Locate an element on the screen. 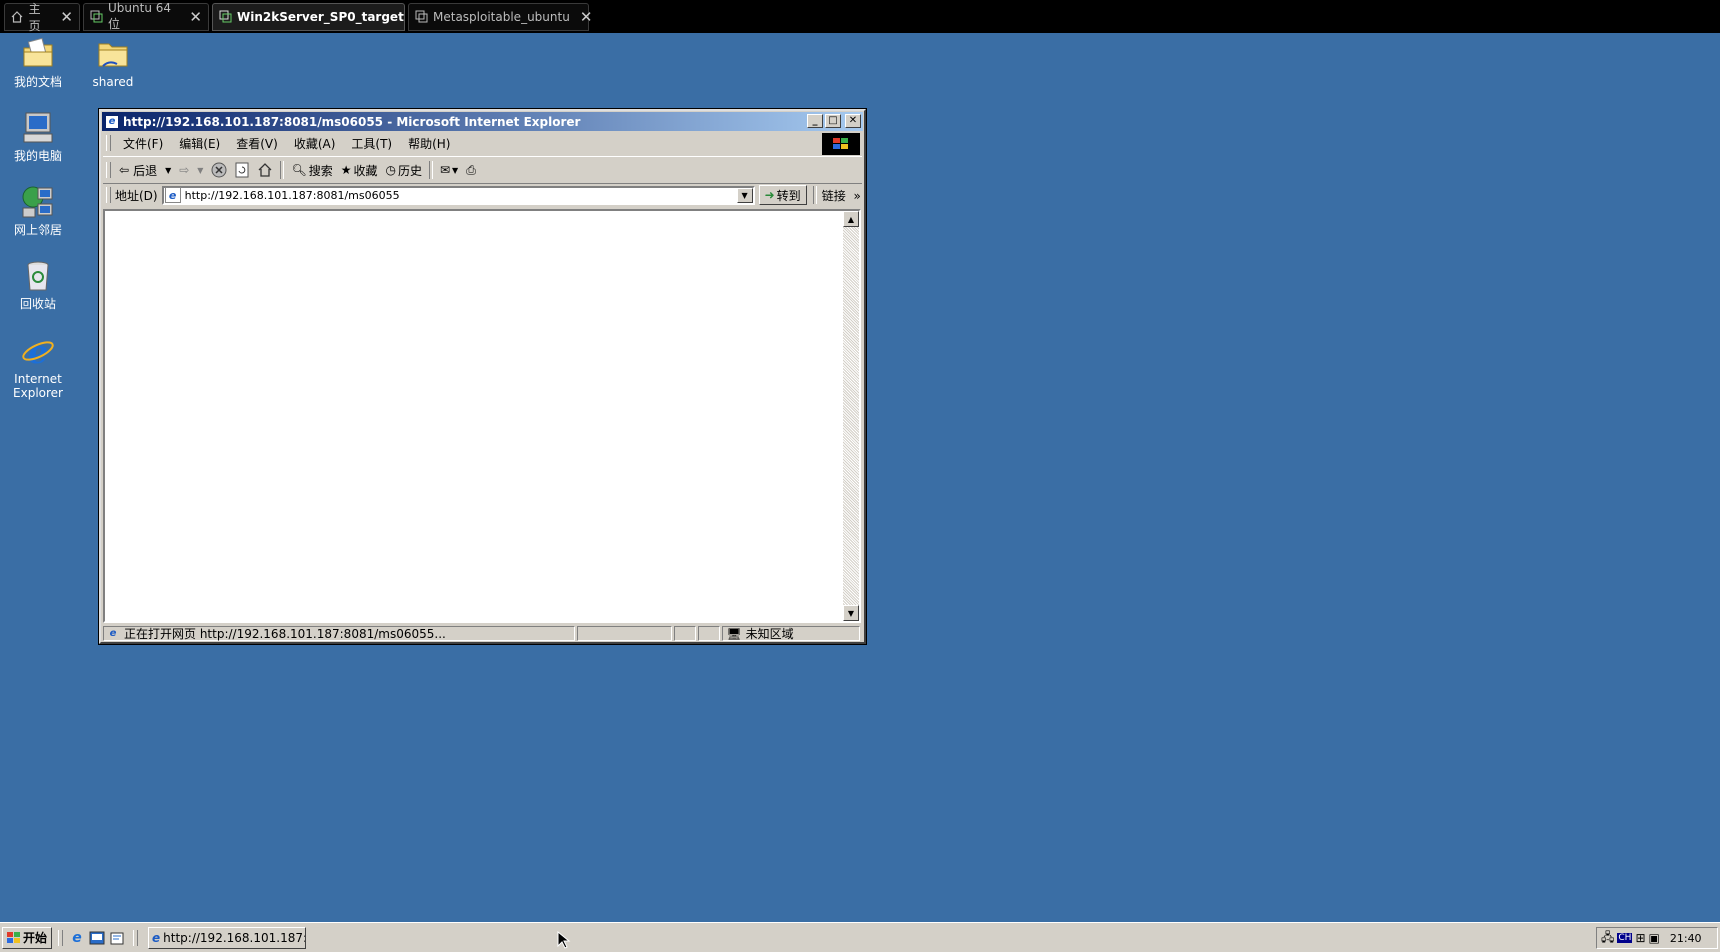 This screenshot has width=1720, height=952. system-tray: 🖧 CH ⊞ ▣ 21:40 is located at coordinates (1657, 938).